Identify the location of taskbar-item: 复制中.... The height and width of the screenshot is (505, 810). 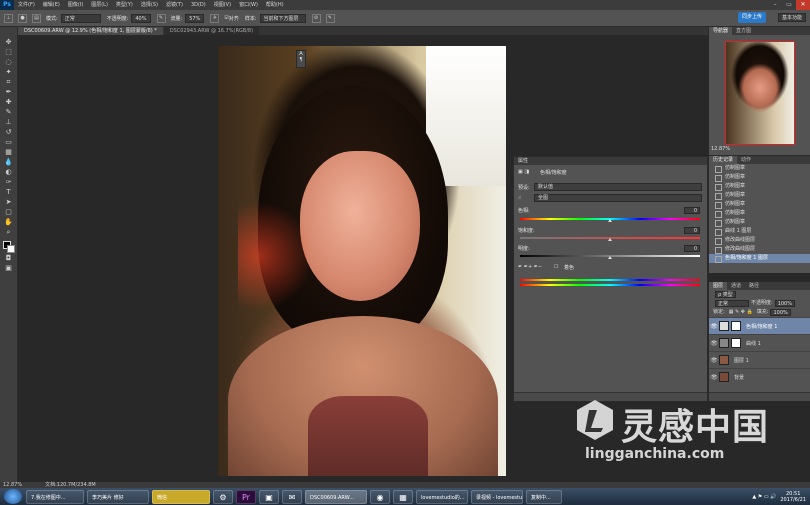
(544, 496).